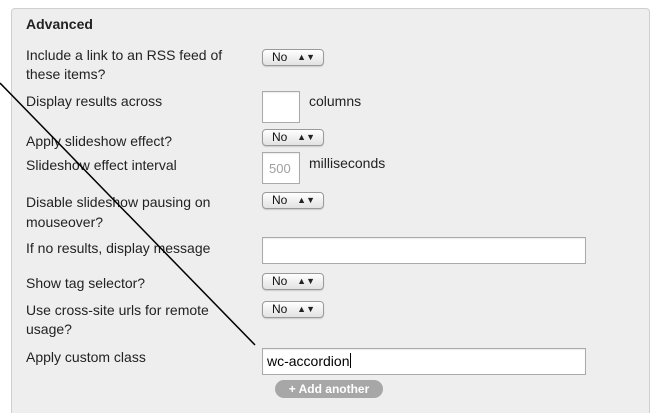 The image size is (655, 413). What do you see at coordinates (280, 200) in the screenshot?
I see `disable-pause-select-value: No` at bounding box center [280, 200].